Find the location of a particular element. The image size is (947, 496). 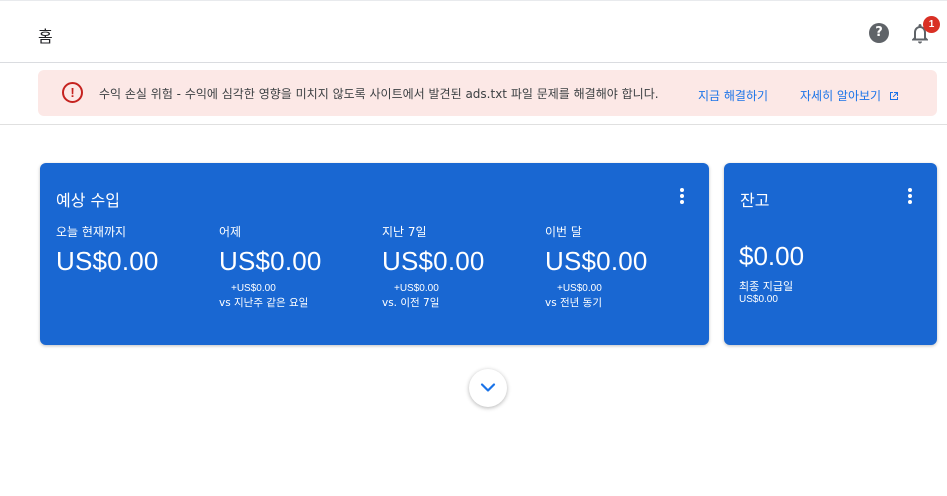

metric-compare: vs. 이전 7일 is located at coordinates (411, 303).